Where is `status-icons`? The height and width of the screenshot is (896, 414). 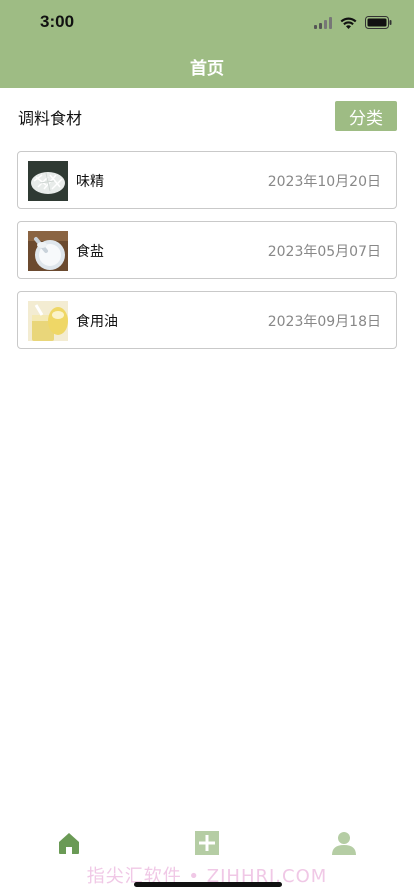 status-icons is located at coordinates (353, 23).